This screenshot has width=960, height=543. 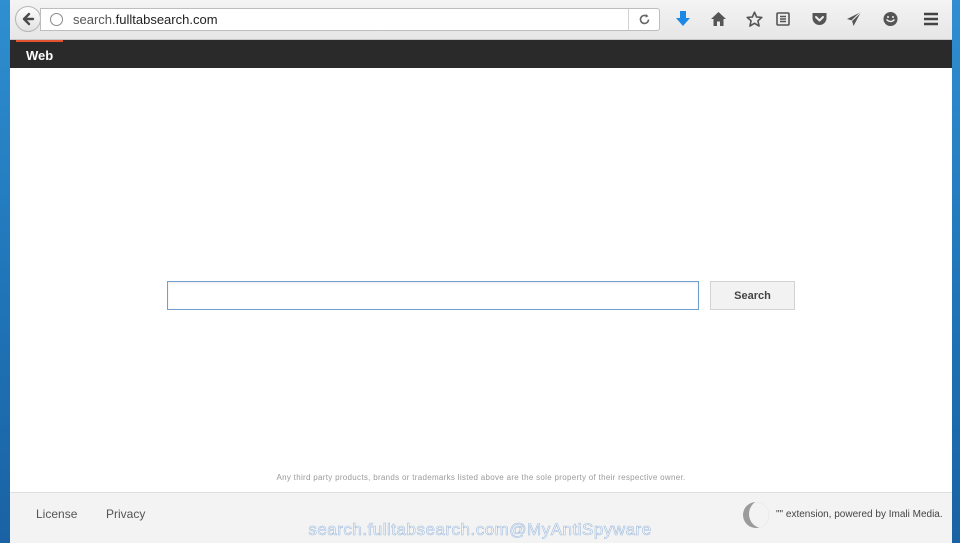 What do you see at coordinates (480, 530) in the screenshot?
I see `watermark-text: search.fulltabsearch.com@MyAntiSpyware` at bounding box center [480, 530].